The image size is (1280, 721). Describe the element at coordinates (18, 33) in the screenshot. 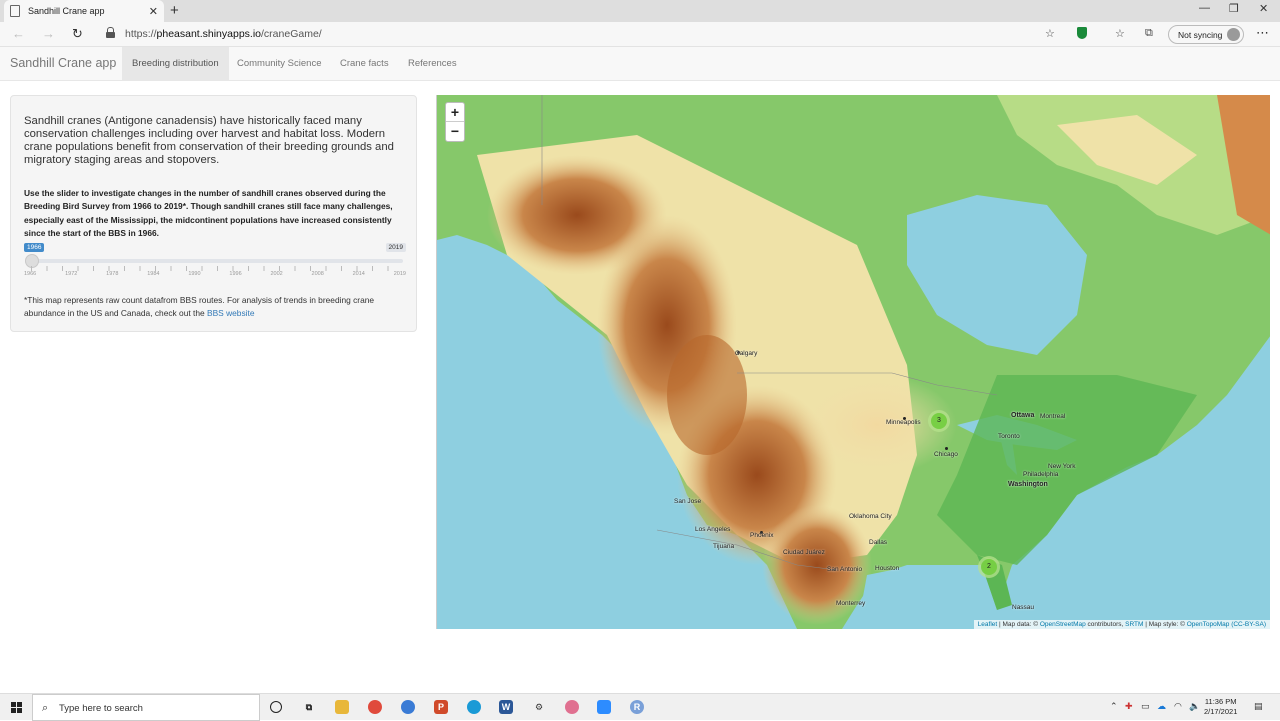

I see `back-icon: ←` at that location.